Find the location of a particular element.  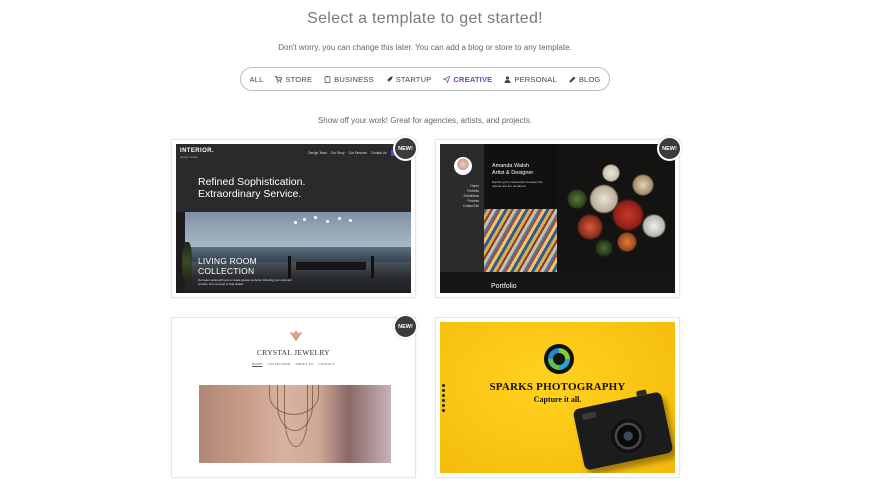

filter-store: STORE is located at coordinates (293, 79).